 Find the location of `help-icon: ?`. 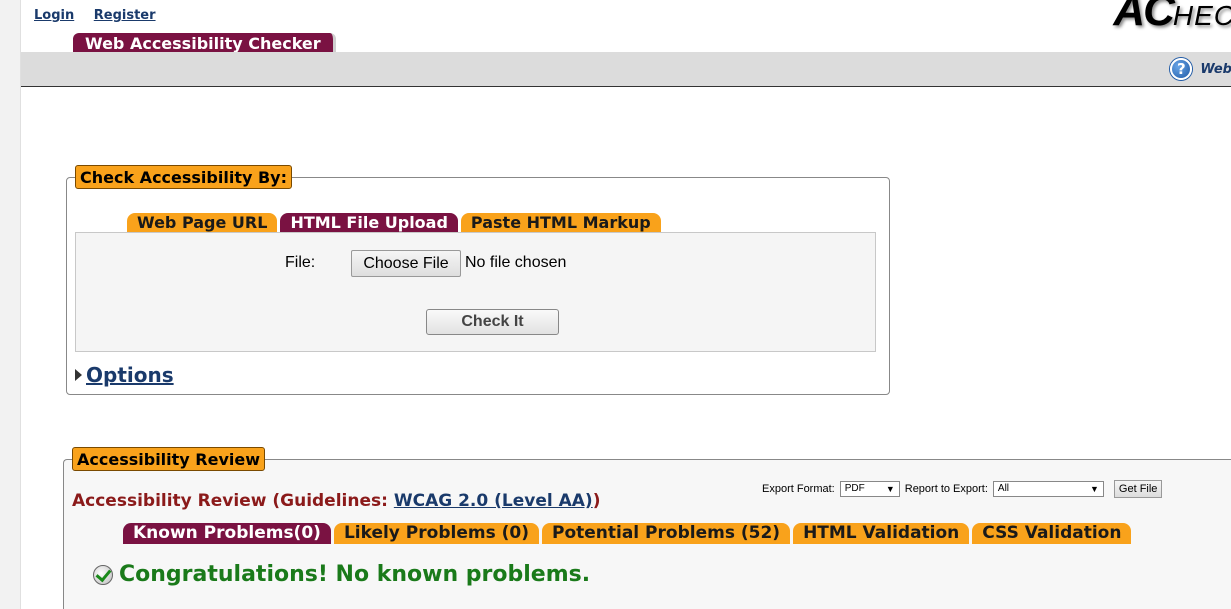

help-icon: ? is located at coordinates (1181, 69).